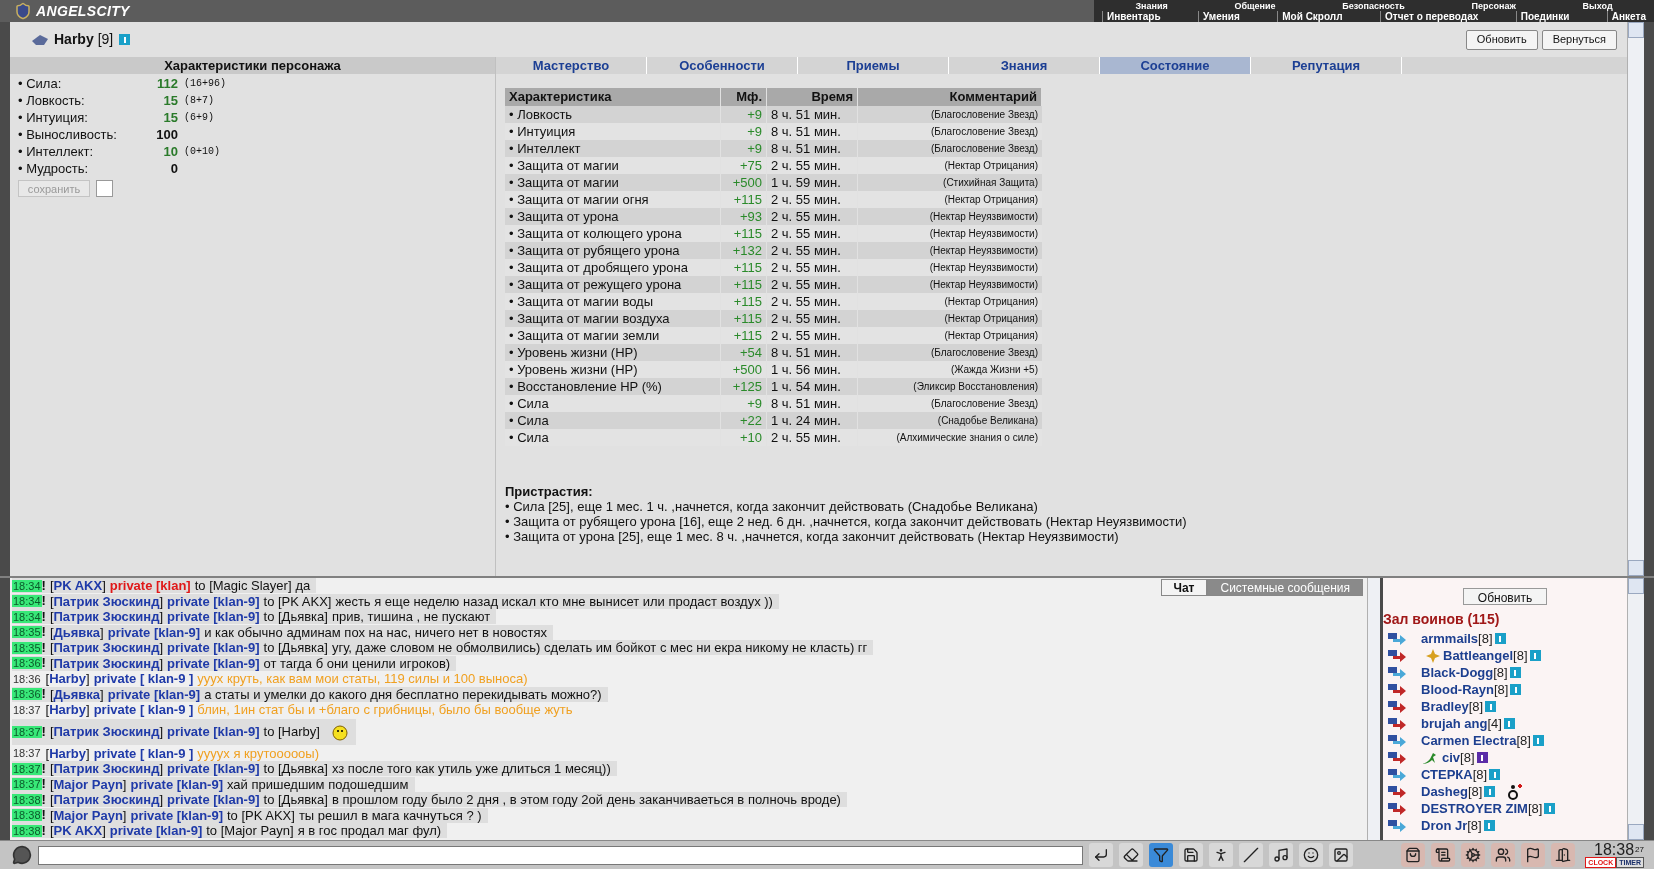 This screenshot has height=869, width=1654. What do you see at coordinates (613, 97) in the screenshot?
I see `column-header: Характеристика` at bounding box center [613, 97].